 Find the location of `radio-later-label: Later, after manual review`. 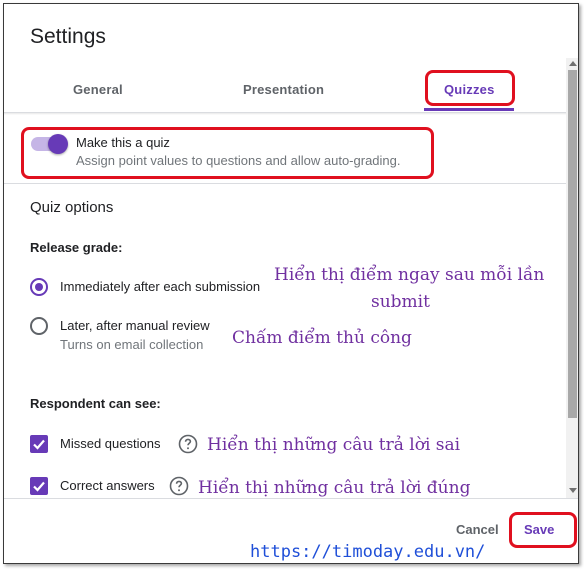

radio-later-label: Later, after manual review is located at coordinates (135, 325).